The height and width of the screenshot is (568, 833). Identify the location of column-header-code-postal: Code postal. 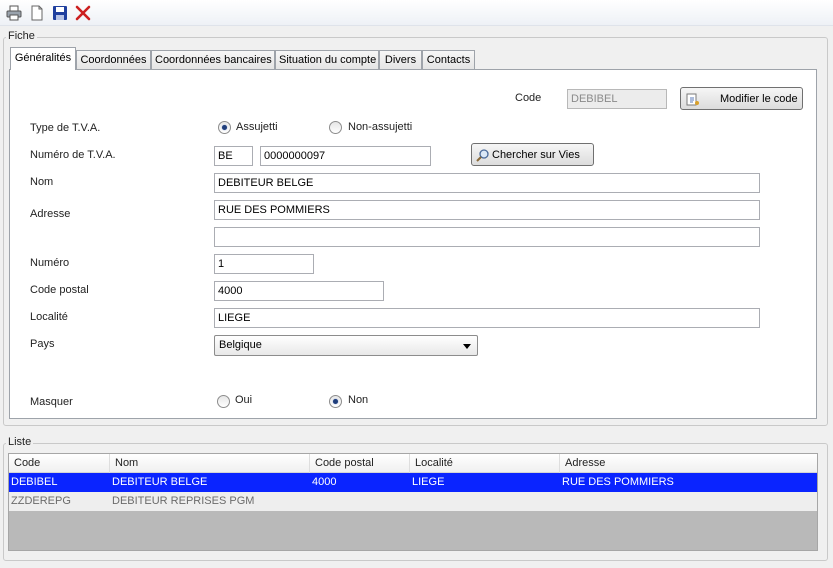
(359, 463).